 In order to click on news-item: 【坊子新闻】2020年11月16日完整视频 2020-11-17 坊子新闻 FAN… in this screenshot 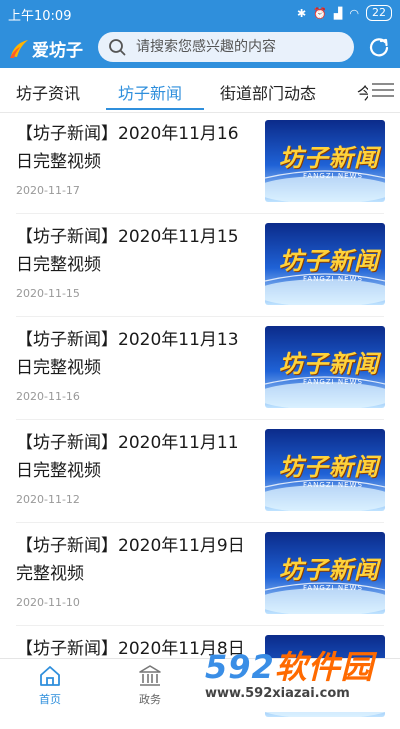, I will do `click(200, 163)`.